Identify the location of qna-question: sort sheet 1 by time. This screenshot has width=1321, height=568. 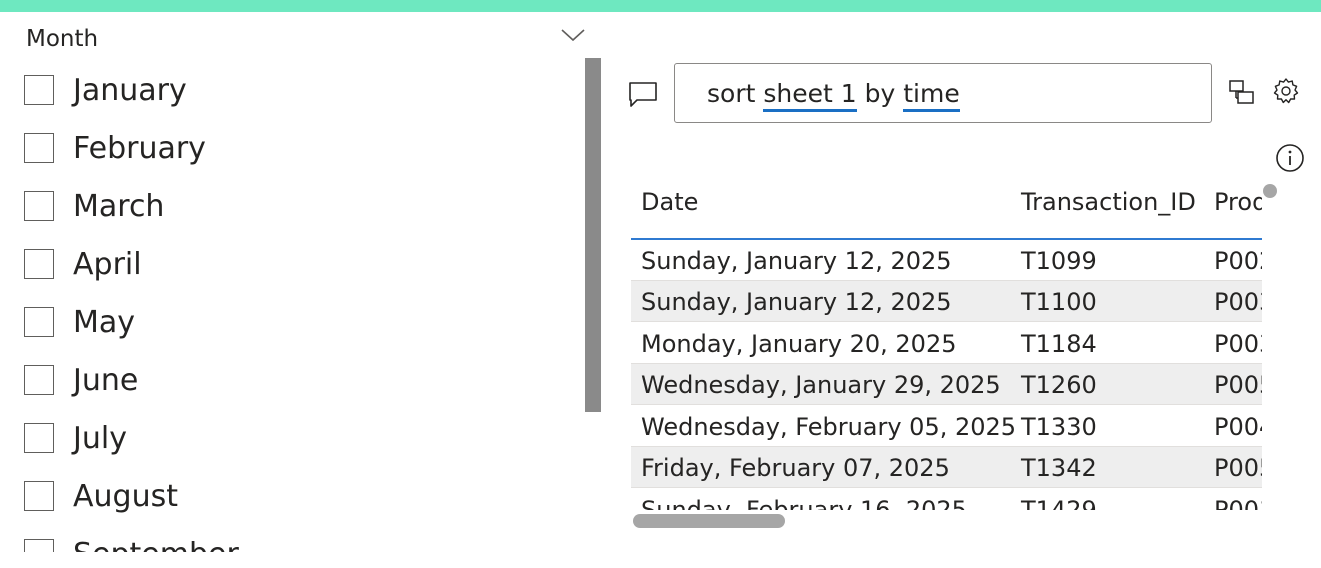
(833, 95).